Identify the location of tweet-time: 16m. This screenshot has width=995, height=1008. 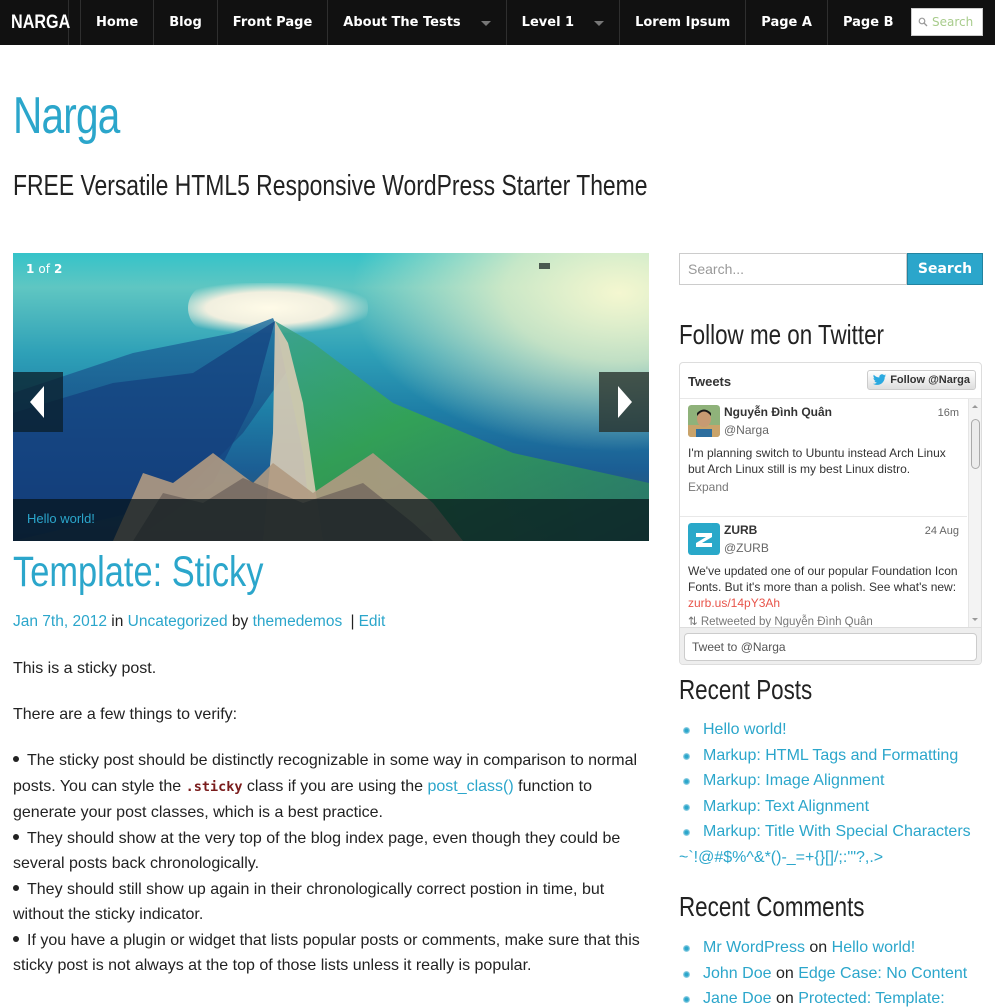
(948, 413).